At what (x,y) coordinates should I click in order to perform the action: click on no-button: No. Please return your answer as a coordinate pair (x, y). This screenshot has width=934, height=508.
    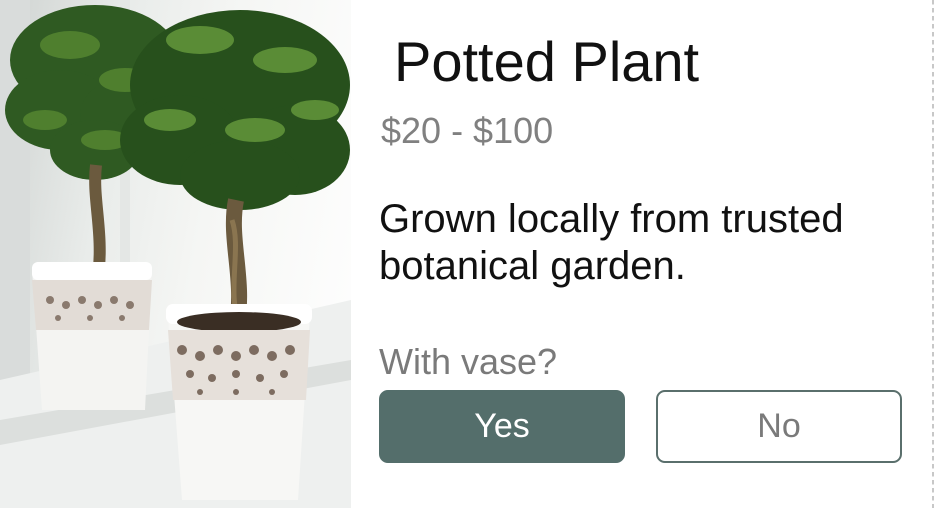
    Looking at the image, I should click on (779, 426).